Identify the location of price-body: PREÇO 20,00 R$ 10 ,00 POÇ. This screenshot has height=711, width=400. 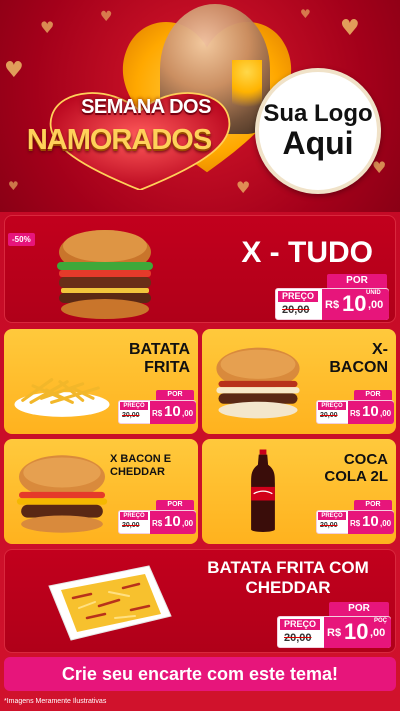
(334, 632).